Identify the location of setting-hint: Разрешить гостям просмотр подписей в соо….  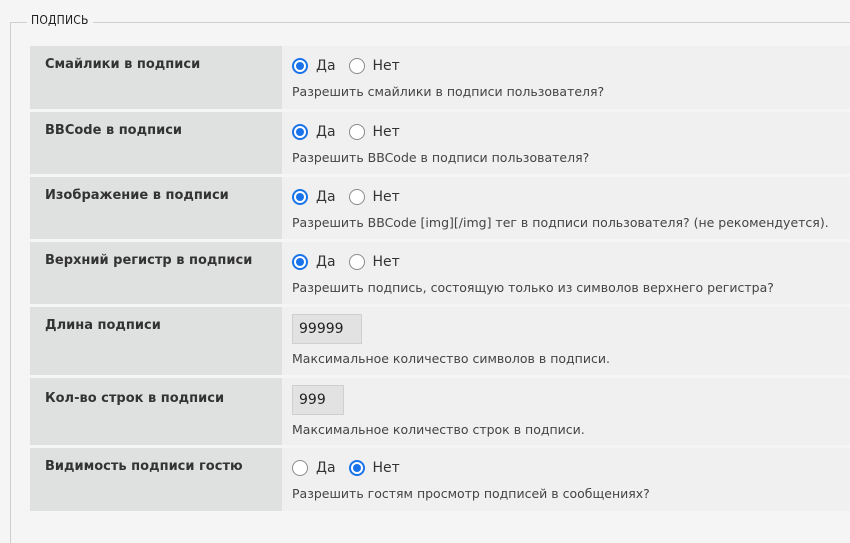
(471, 493).